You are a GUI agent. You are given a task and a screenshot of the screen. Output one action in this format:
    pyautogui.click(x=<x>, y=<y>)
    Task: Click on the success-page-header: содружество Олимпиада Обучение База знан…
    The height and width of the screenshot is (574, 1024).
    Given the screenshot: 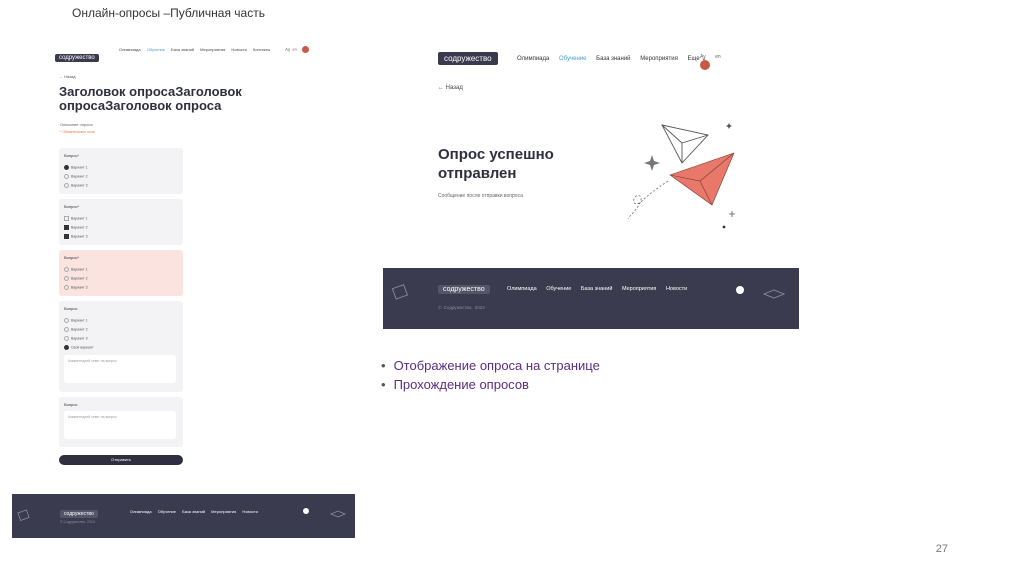 What is the action you would take?
    pyautogui.click(x=593, y=61)
    